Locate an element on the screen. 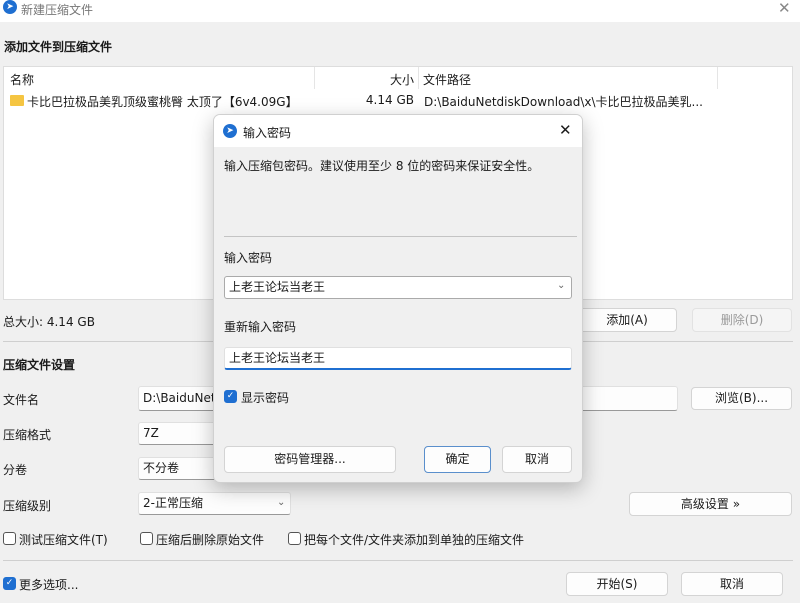 This screenshot has width=800, height=603. close-icon: ✕ is located at coordinates (784, 8).